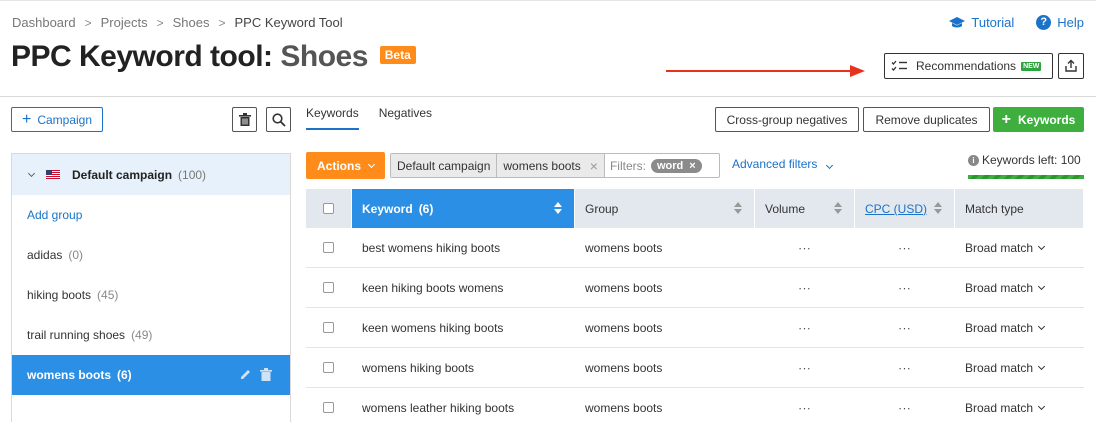  What do you see at coordinates (108, 295) in the screenshot?
I see `group-count: (45)` at bounding box center [108, 295].